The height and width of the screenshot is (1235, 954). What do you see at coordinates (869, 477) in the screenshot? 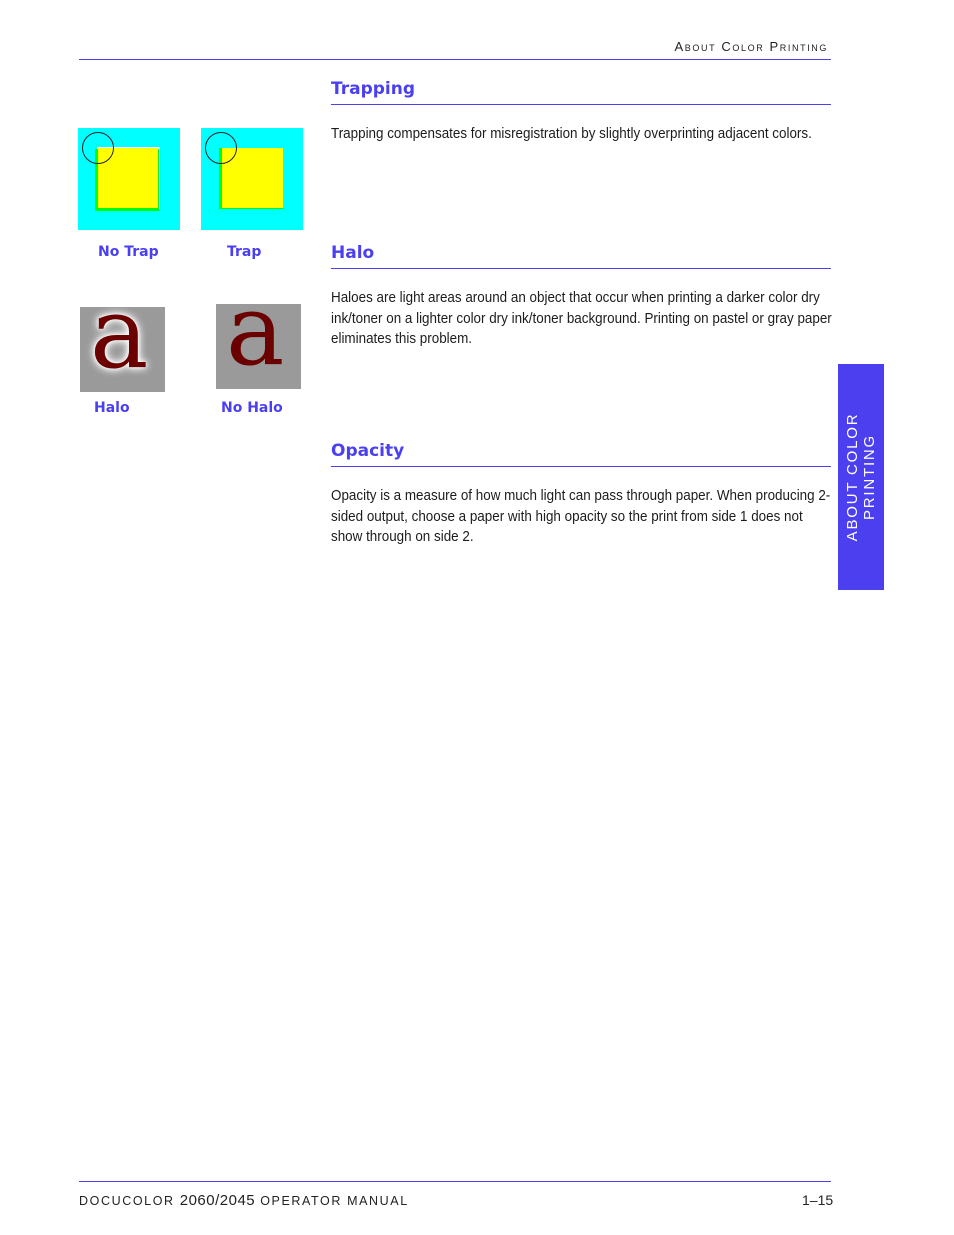
I see `side-tab-line-2: PRINTING` at bounding box center [869, 477].